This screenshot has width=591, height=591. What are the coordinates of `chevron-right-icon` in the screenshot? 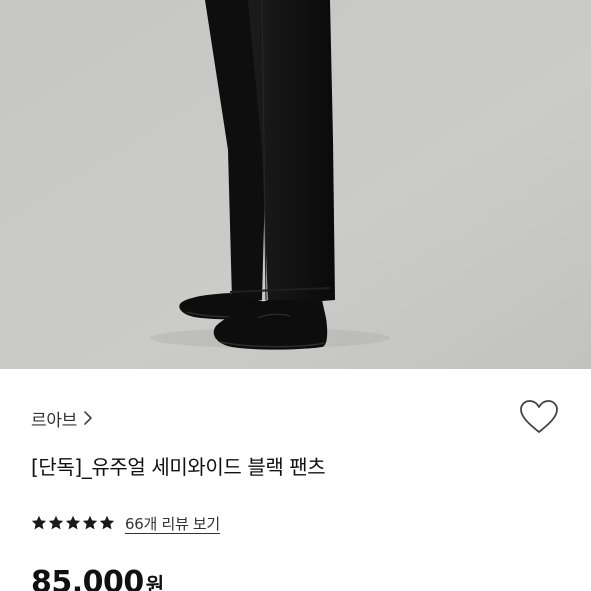 It's located at (88, 418).